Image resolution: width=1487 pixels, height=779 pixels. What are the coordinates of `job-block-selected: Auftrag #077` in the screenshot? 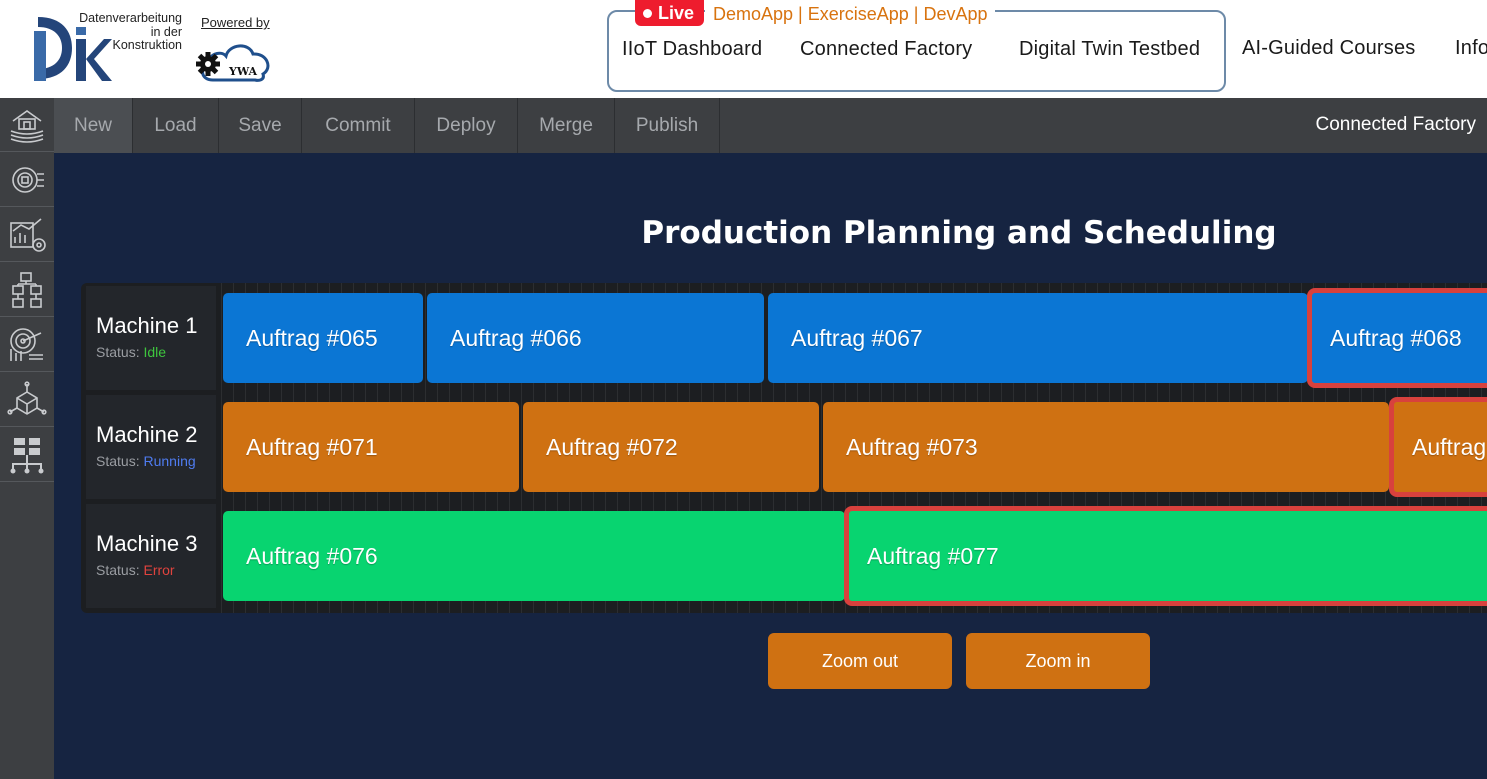 It's located at (1165, 556).